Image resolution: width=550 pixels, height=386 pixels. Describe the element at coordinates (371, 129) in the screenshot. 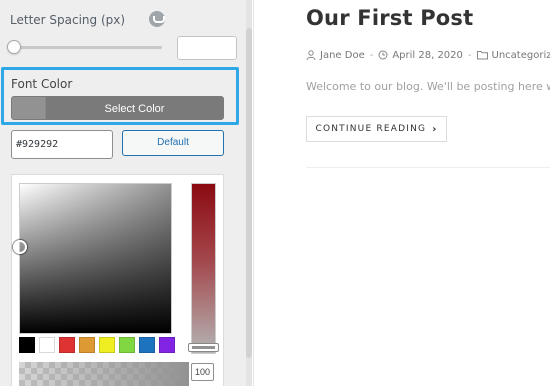

I see `continue-reading-label: CONTINUE READING` at that location.